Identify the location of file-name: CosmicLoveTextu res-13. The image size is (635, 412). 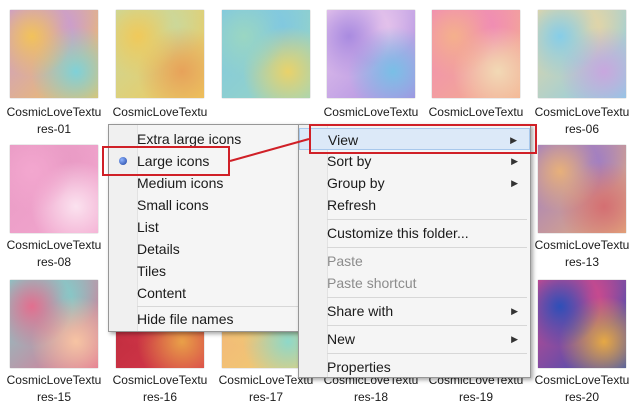
(582, 254).